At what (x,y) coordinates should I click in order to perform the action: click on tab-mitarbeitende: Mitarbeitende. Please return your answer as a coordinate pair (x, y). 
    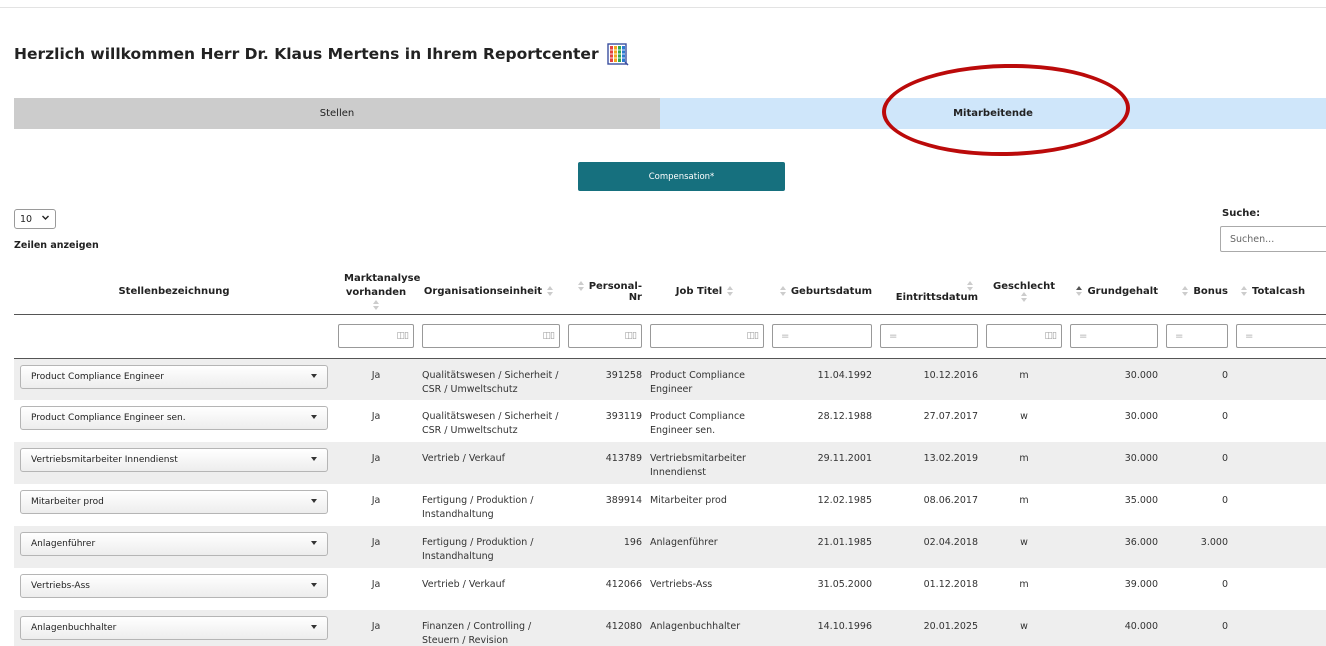
    Looking at the image, I should click on (993, 113).